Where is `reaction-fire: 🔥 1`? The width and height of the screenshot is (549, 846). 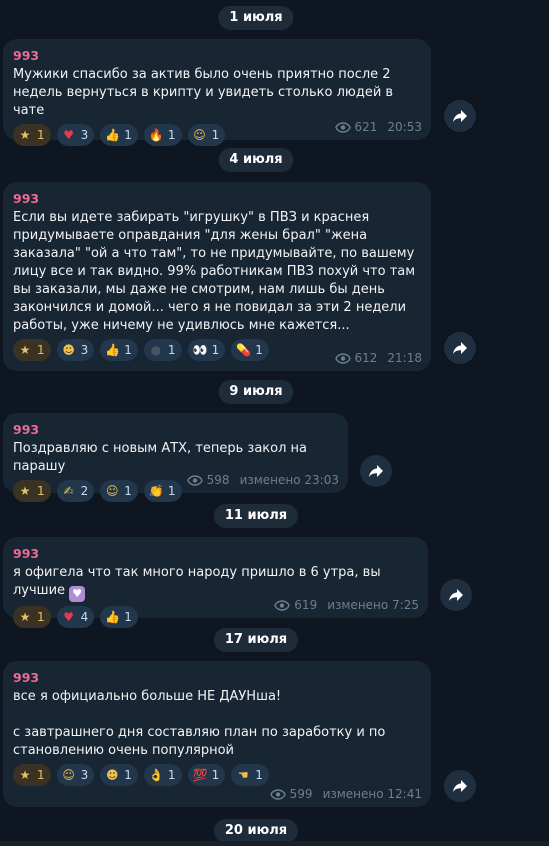
reaction-fire: 🔥 1 is located at coordinates (162, 135).